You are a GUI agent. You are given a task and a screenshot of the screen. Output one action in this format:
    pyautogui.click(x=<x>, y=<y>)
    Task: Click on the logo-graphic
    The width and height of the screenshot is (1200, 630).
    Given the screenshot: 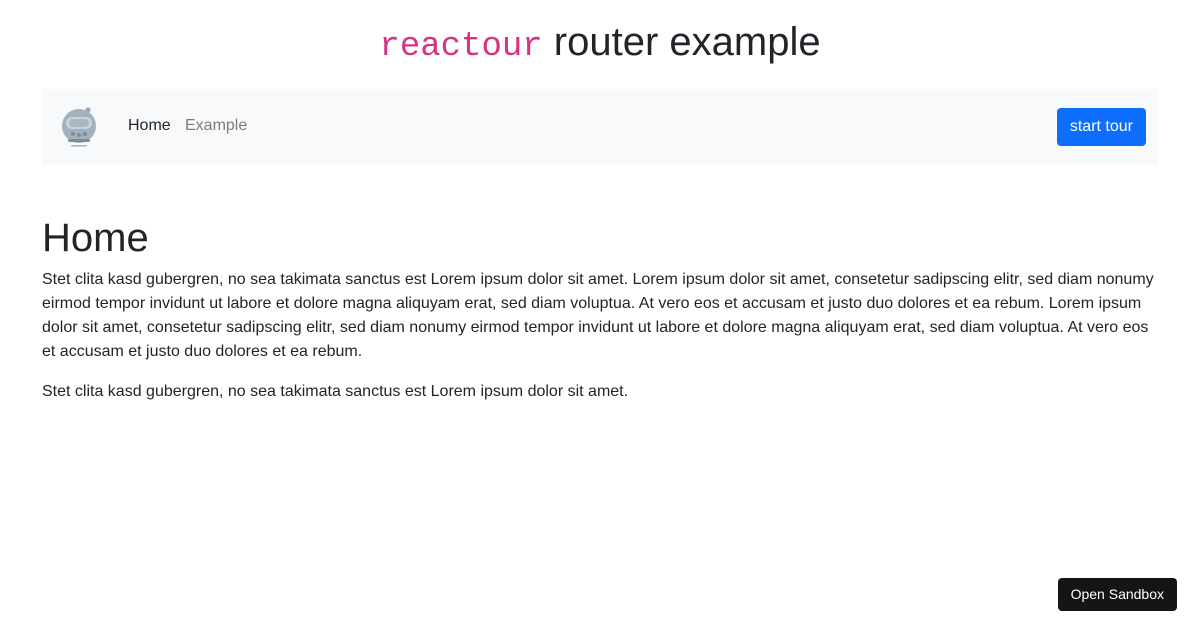 What is the action you would take?
    pyautogui.click(x=79, y=127)
    